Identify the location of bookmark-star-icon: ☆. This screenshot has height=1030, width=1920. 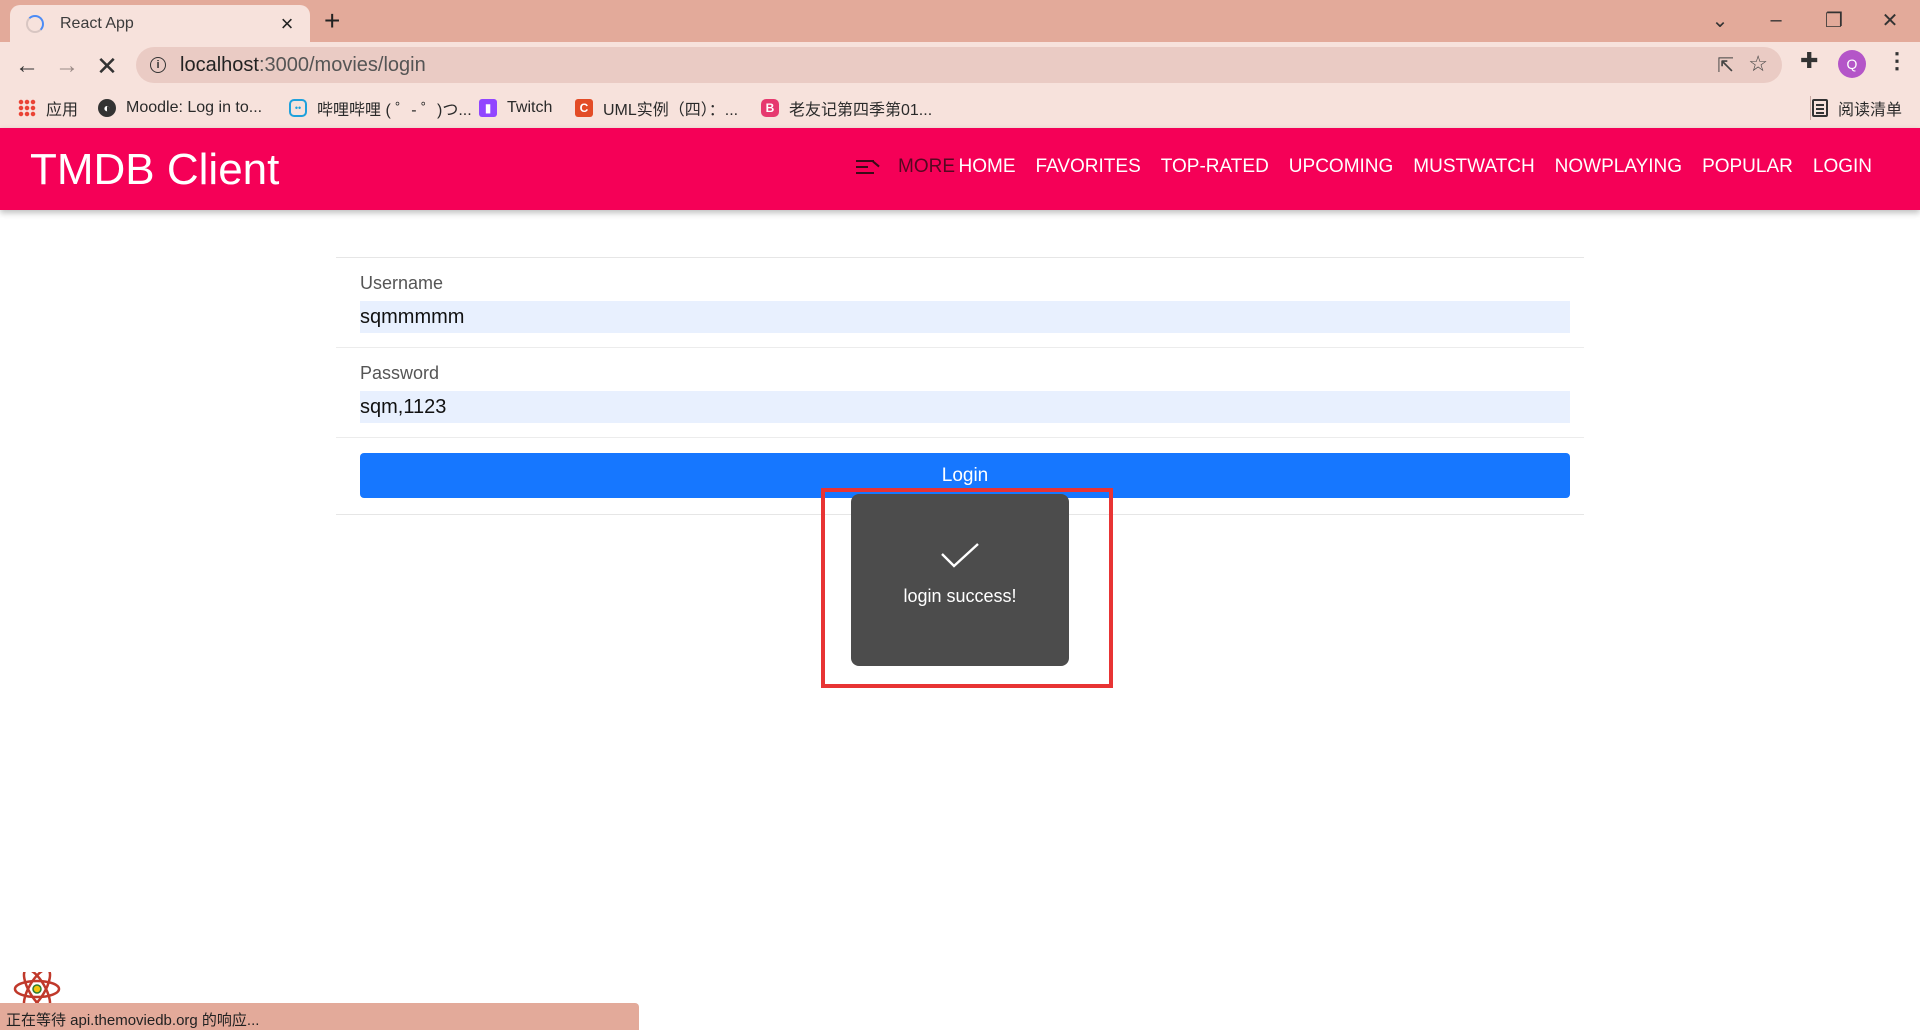
(1758, 64).